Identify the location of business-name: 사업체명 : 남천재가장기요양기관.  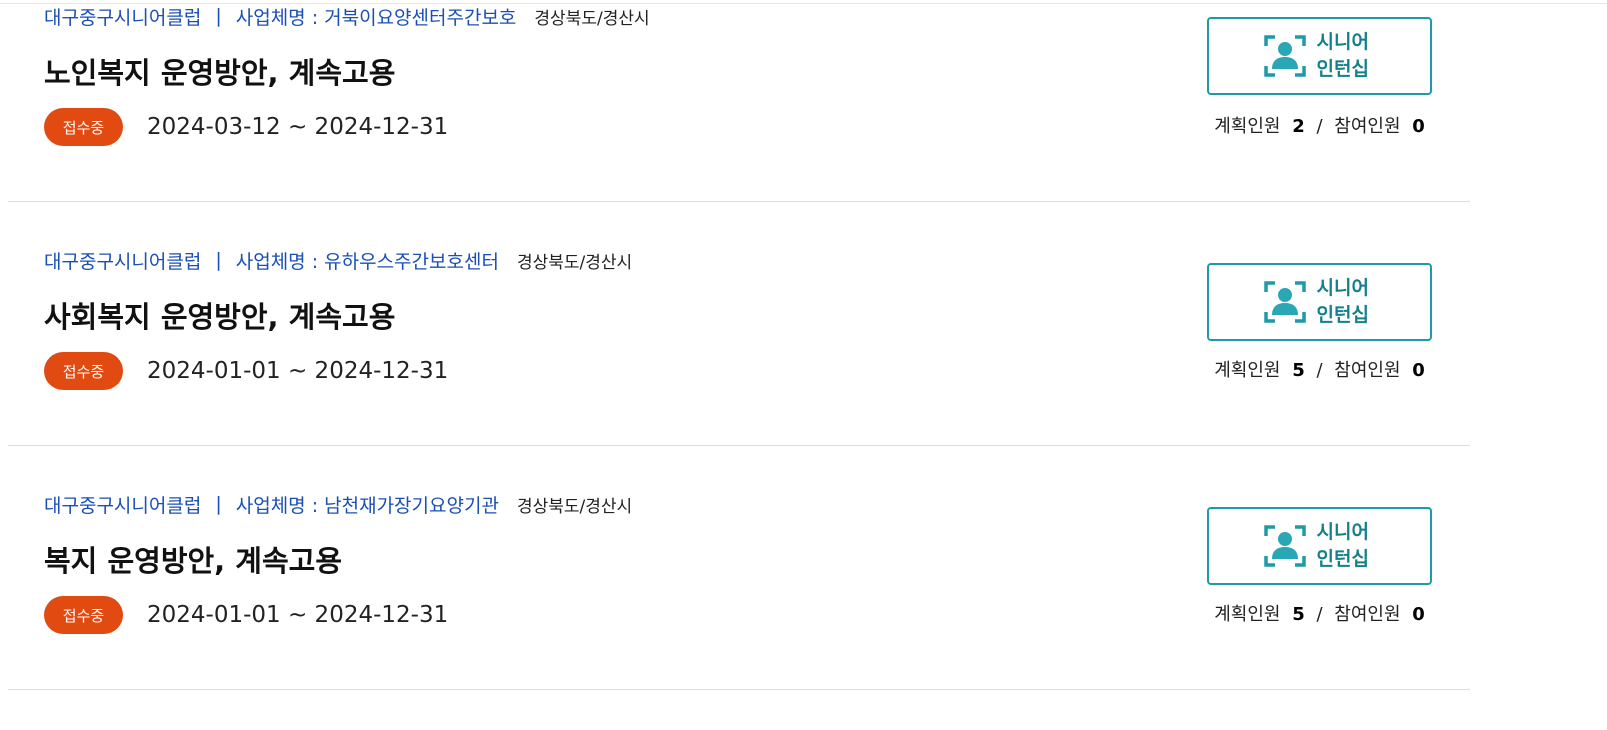
(367, 504).